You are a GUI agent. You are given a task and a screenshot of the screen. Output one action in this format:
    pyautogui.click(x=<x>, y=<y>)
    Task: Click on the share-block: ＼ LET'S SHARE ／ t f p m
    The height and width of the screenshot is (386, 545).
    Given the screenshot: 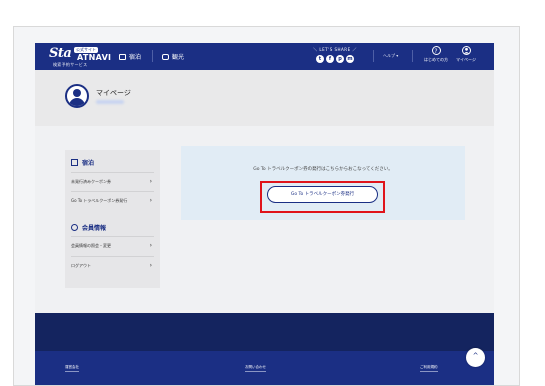 What is the action you would take?
    pyautogui.click(x=335, y=57)
    